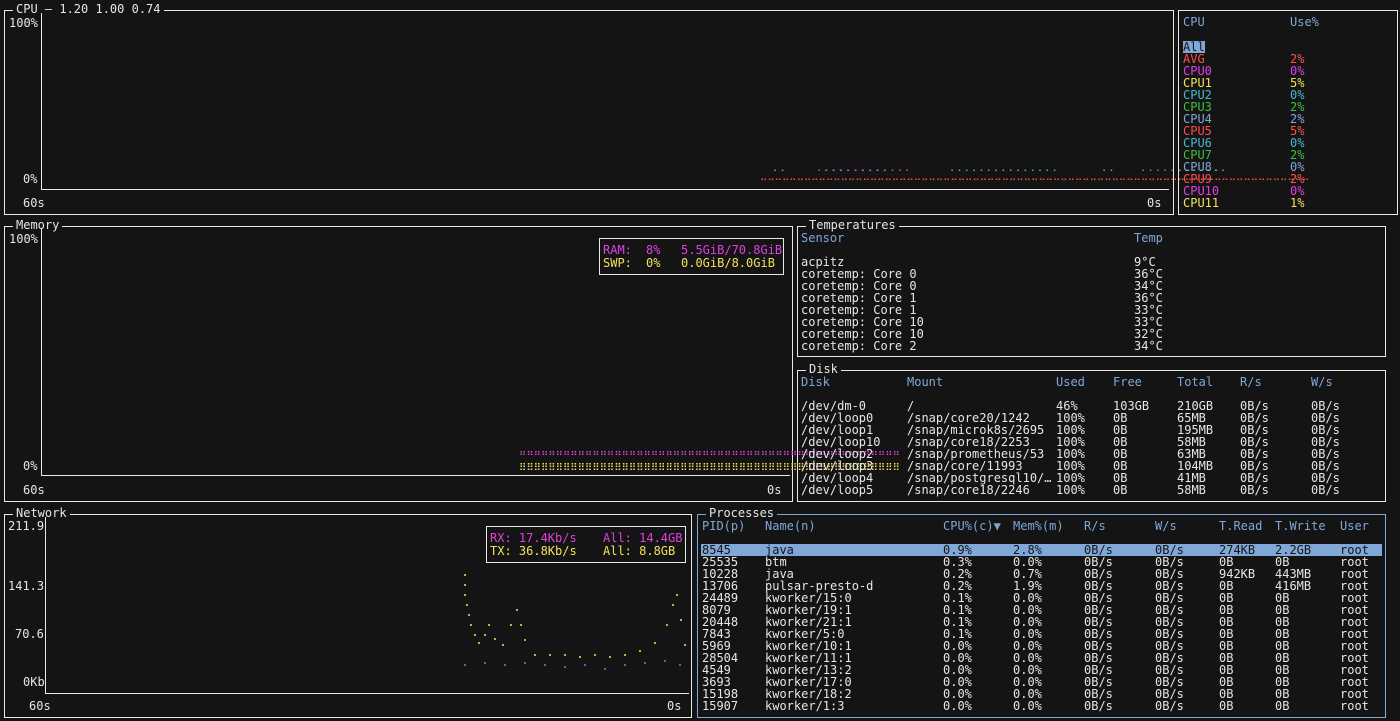 This screenshot has width=1400, height=721. What do you see at coordinates (1127, 382) in the screenshot?
I see `disk-header-free: Free` at bounding box center [1127, 382].